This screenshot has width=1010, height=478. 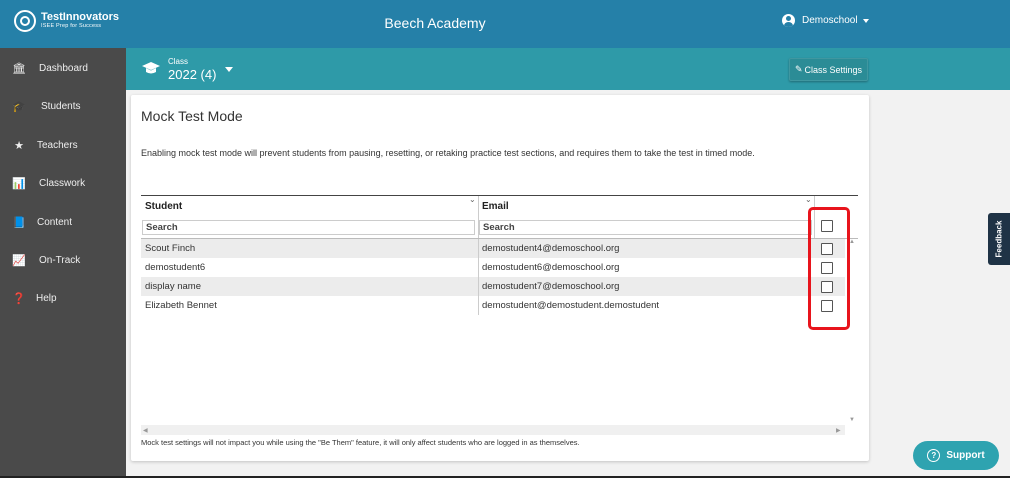 What do you see at coordinates (551, 267) in the screenshot?
I see `student-email: demostudent6@demoschool.org` at bounding box center [551, 267].